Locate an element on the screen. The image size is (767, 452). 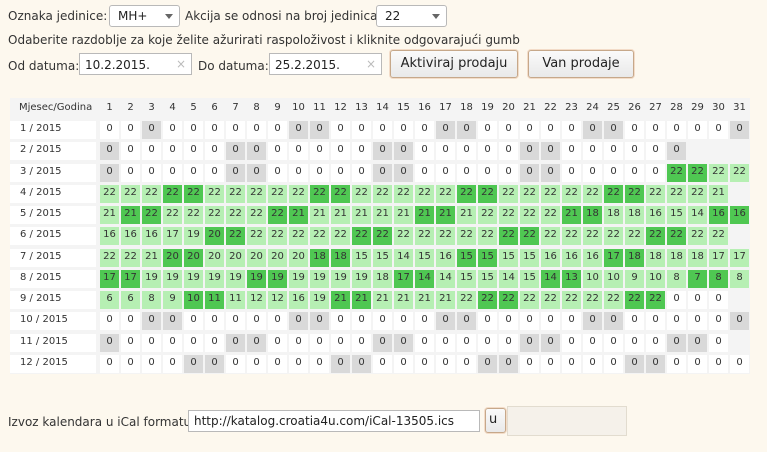
day-cell: 14 is located at coordinates (550, 278).